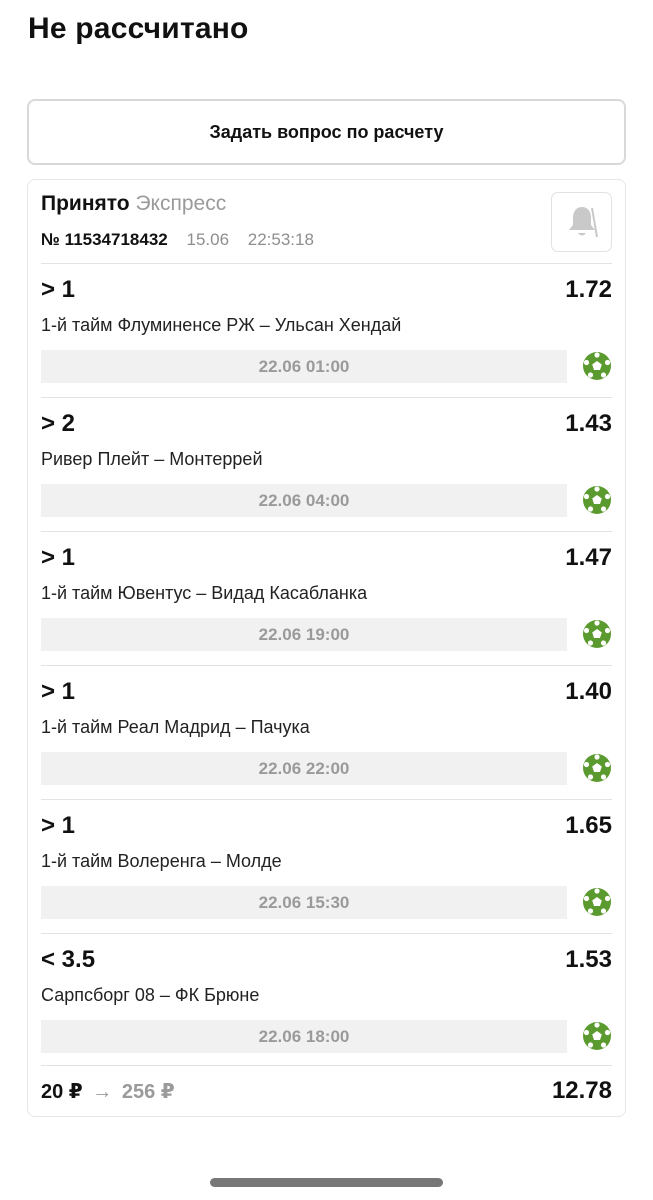  I want to click on selection-odds: 1.53, so click(588, 959).